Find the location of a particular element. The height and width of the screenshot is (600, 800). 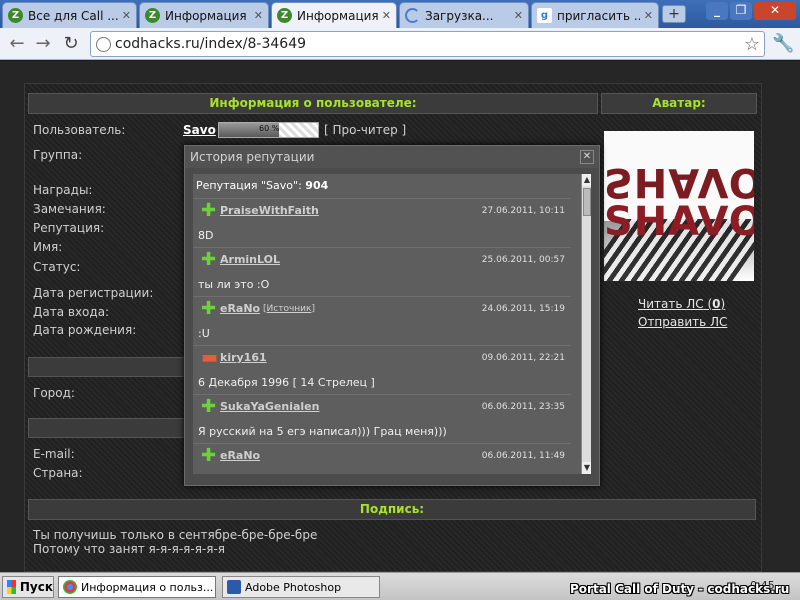

entry-source-link: [Источник] is located at coordinates (289, 309).